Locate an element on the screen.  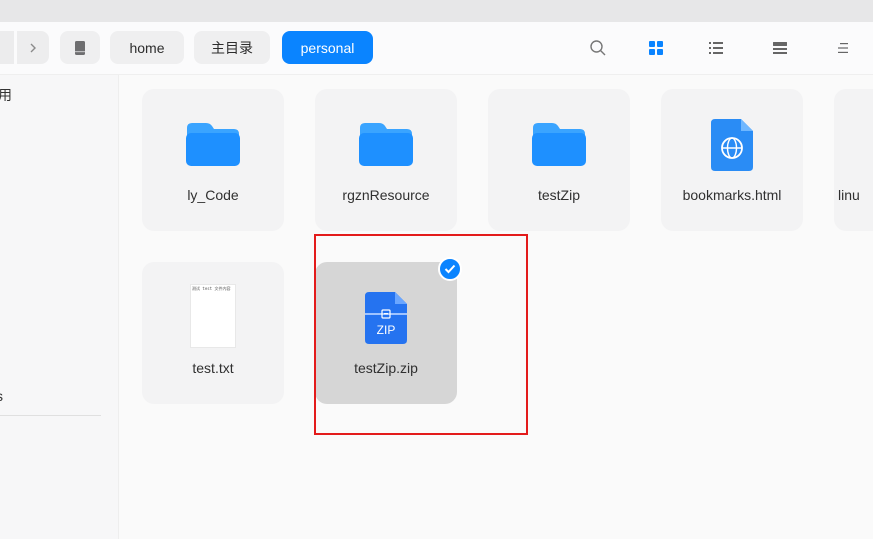
file-item-rgznresource: rgznResource is located at coordinates (386, 160).